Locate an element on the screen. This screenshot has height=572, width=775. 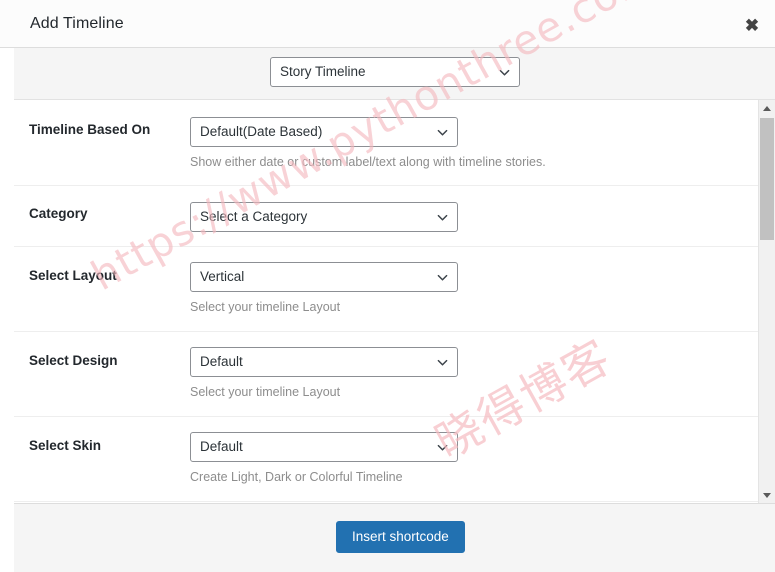
timeline-type-strip: Story Timeline is located at coordinates (394, 74).